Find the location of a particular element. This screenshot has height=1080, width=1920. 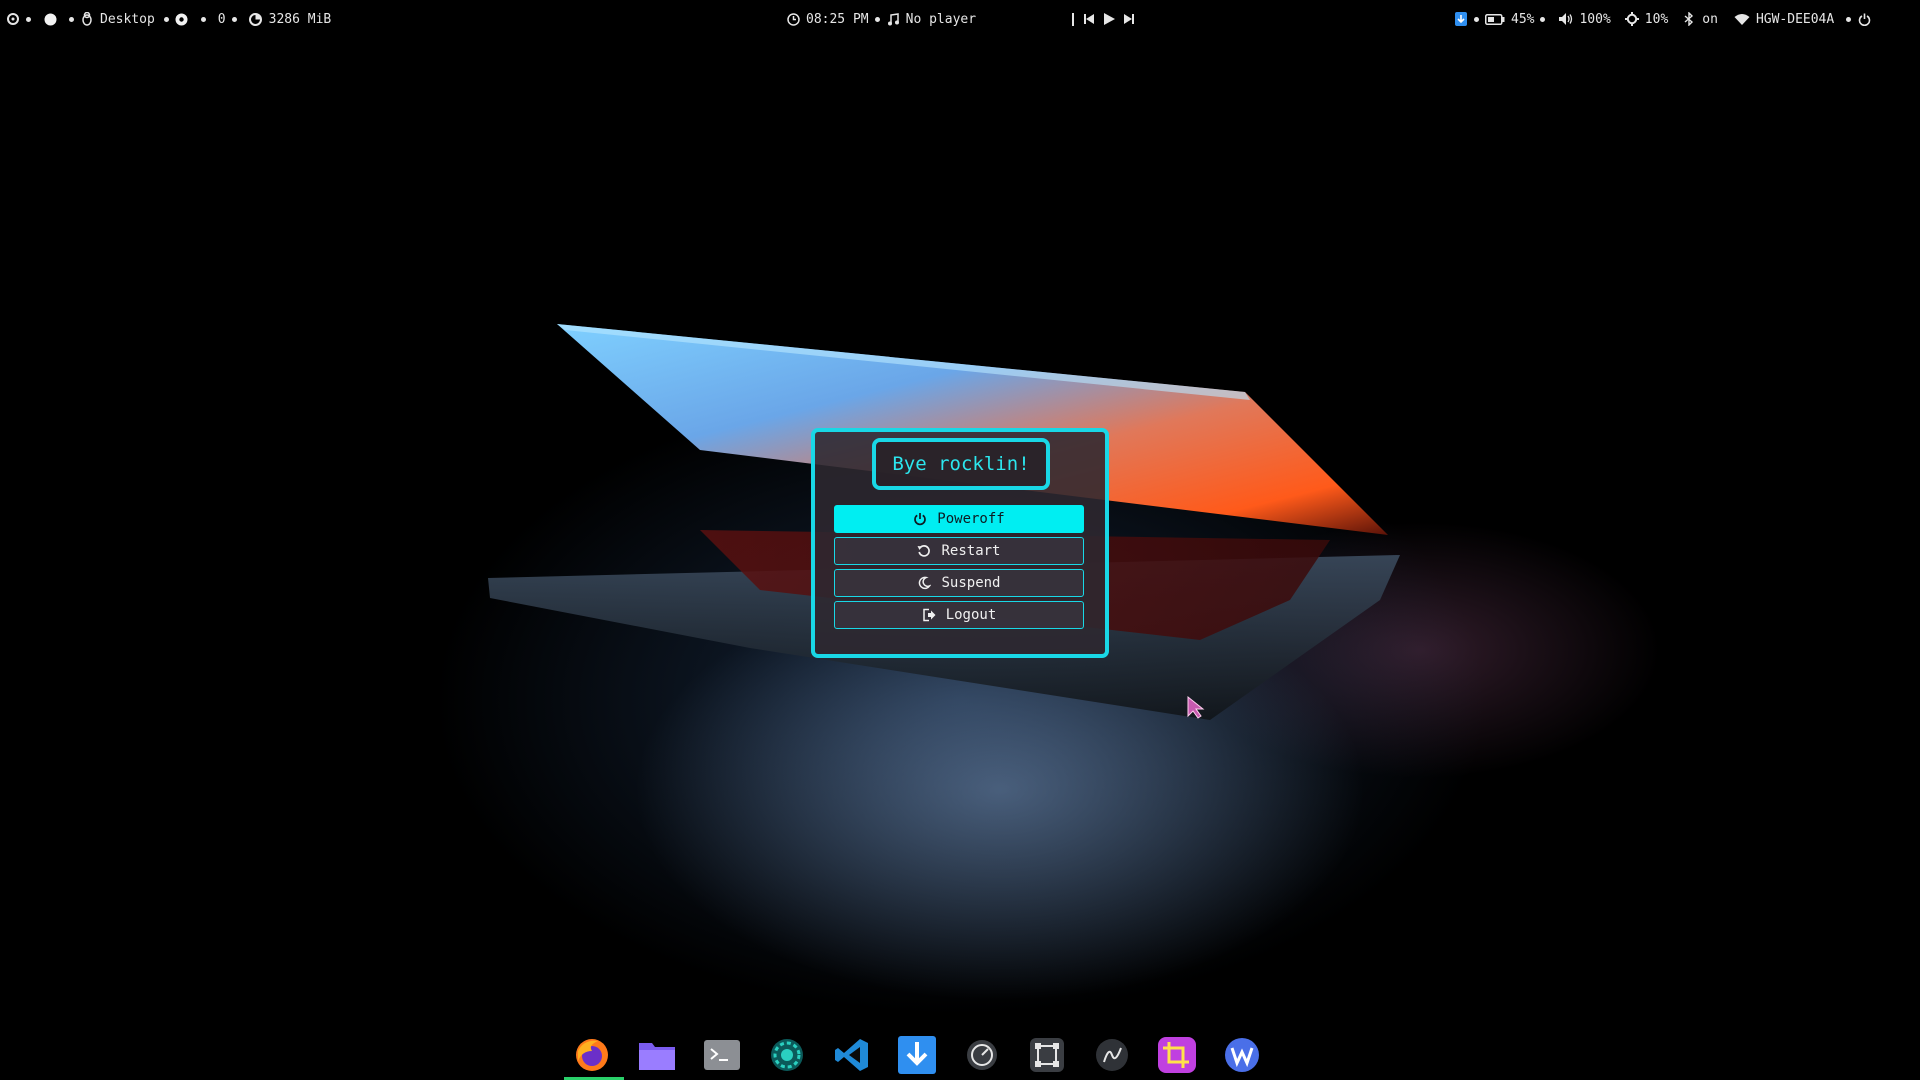

restart-button: Restart is located at coordinates (959, 551).